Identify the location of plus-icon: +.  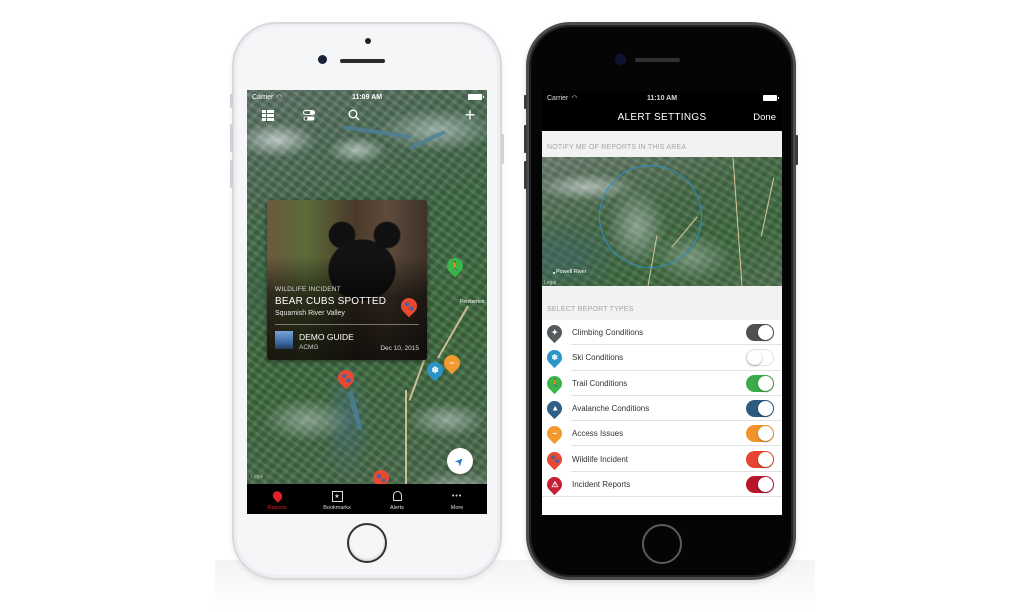
(470, 114).